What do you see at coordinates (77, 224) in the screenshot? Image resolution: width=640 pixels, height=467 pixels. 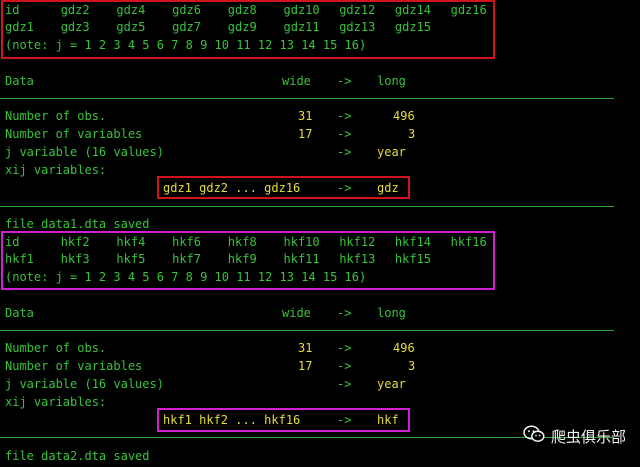 I see `file-saved-message: file data1.dta saved` at bounding box center [77, 224].